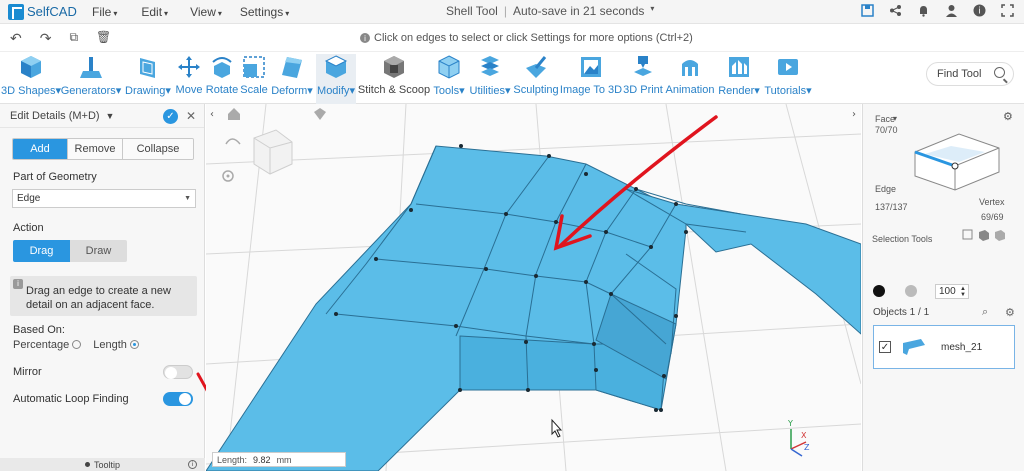  I want to click on rotate-view-icon, so click(233, 141).